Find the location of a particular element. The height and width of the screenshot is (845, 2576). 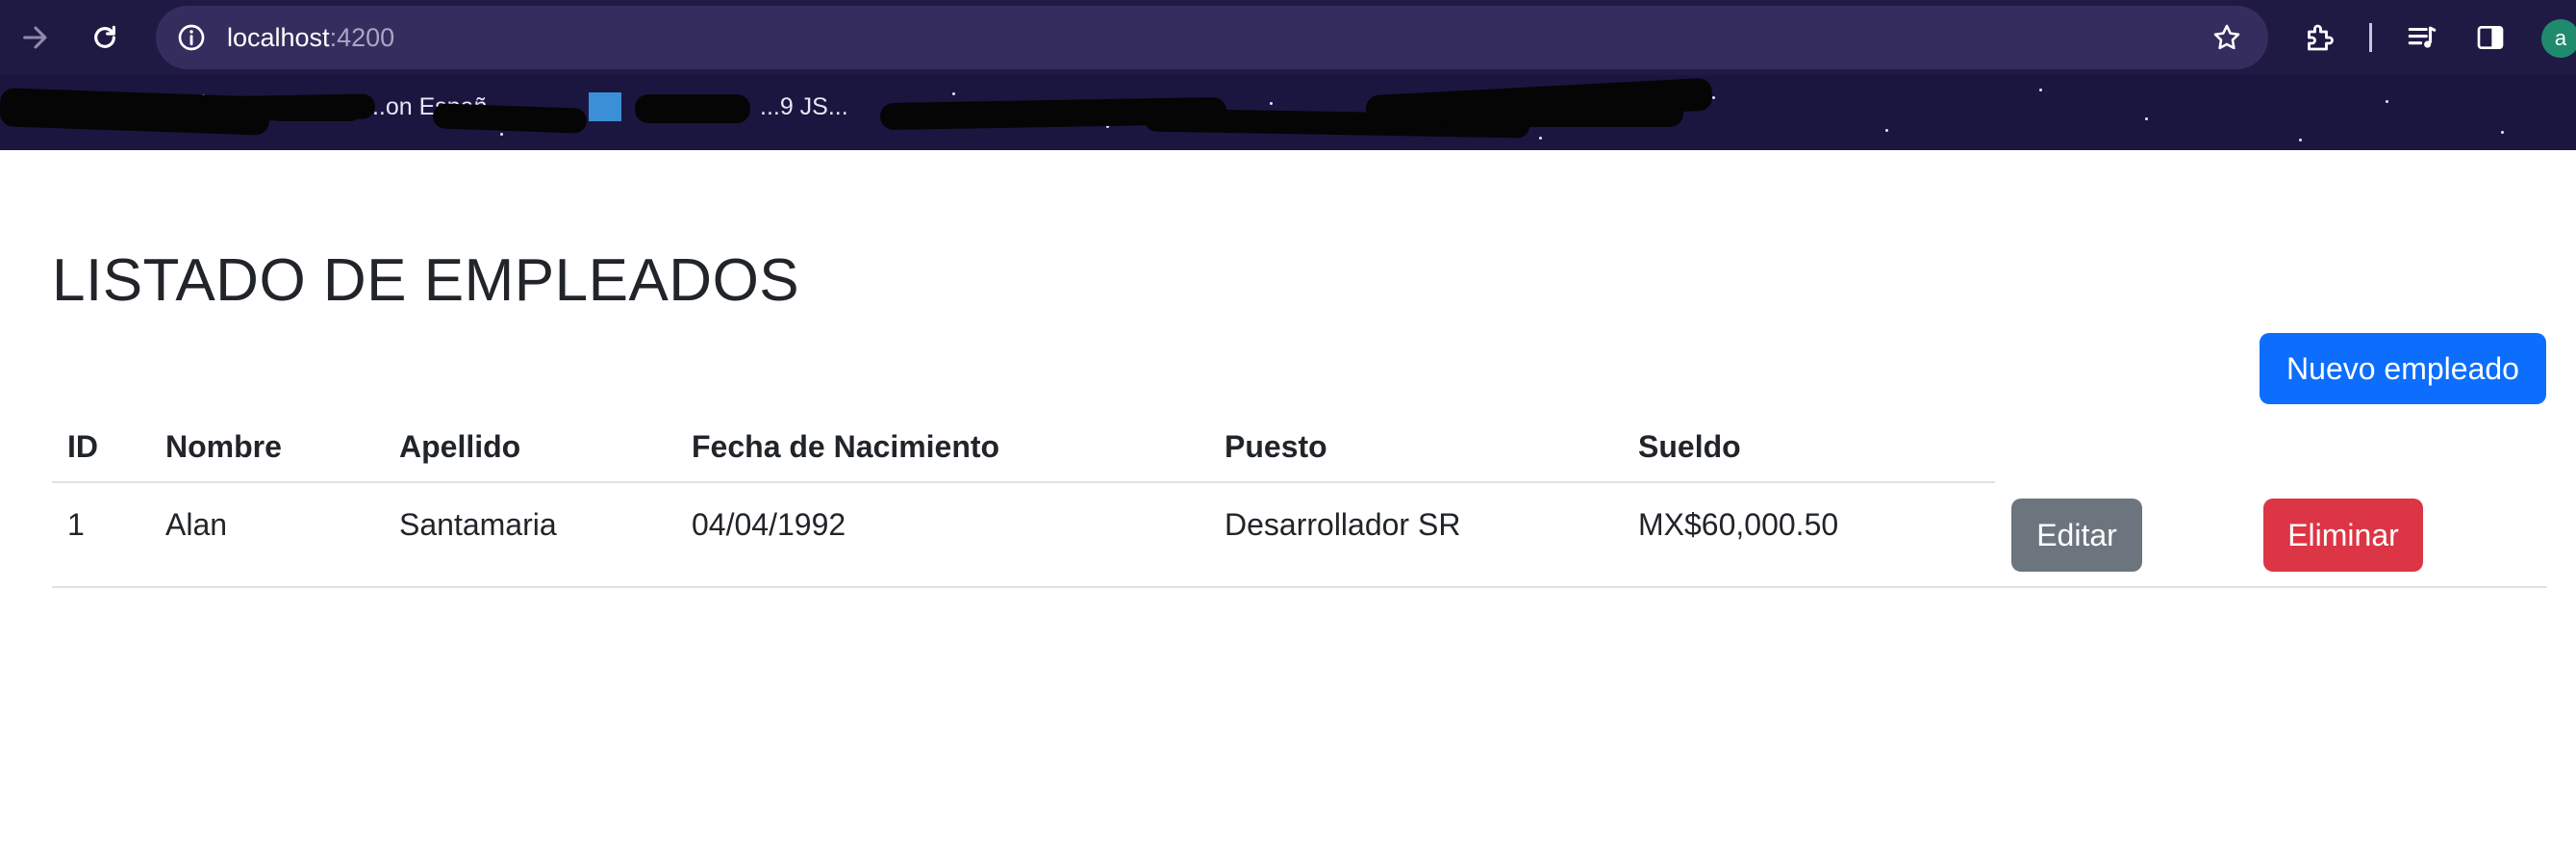

page-title: LISTADO DE EMPLEADOS is located at coordinates (426, 281).